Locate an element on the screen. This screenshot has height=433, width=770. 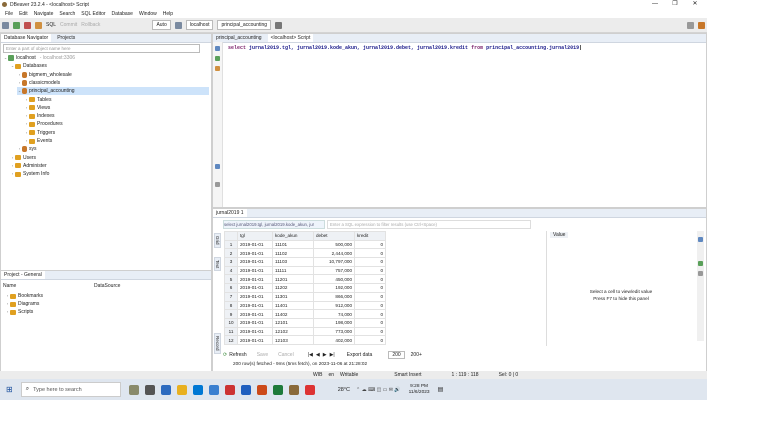
tab-project-general: Project - General is located at coordinates (23, 275).